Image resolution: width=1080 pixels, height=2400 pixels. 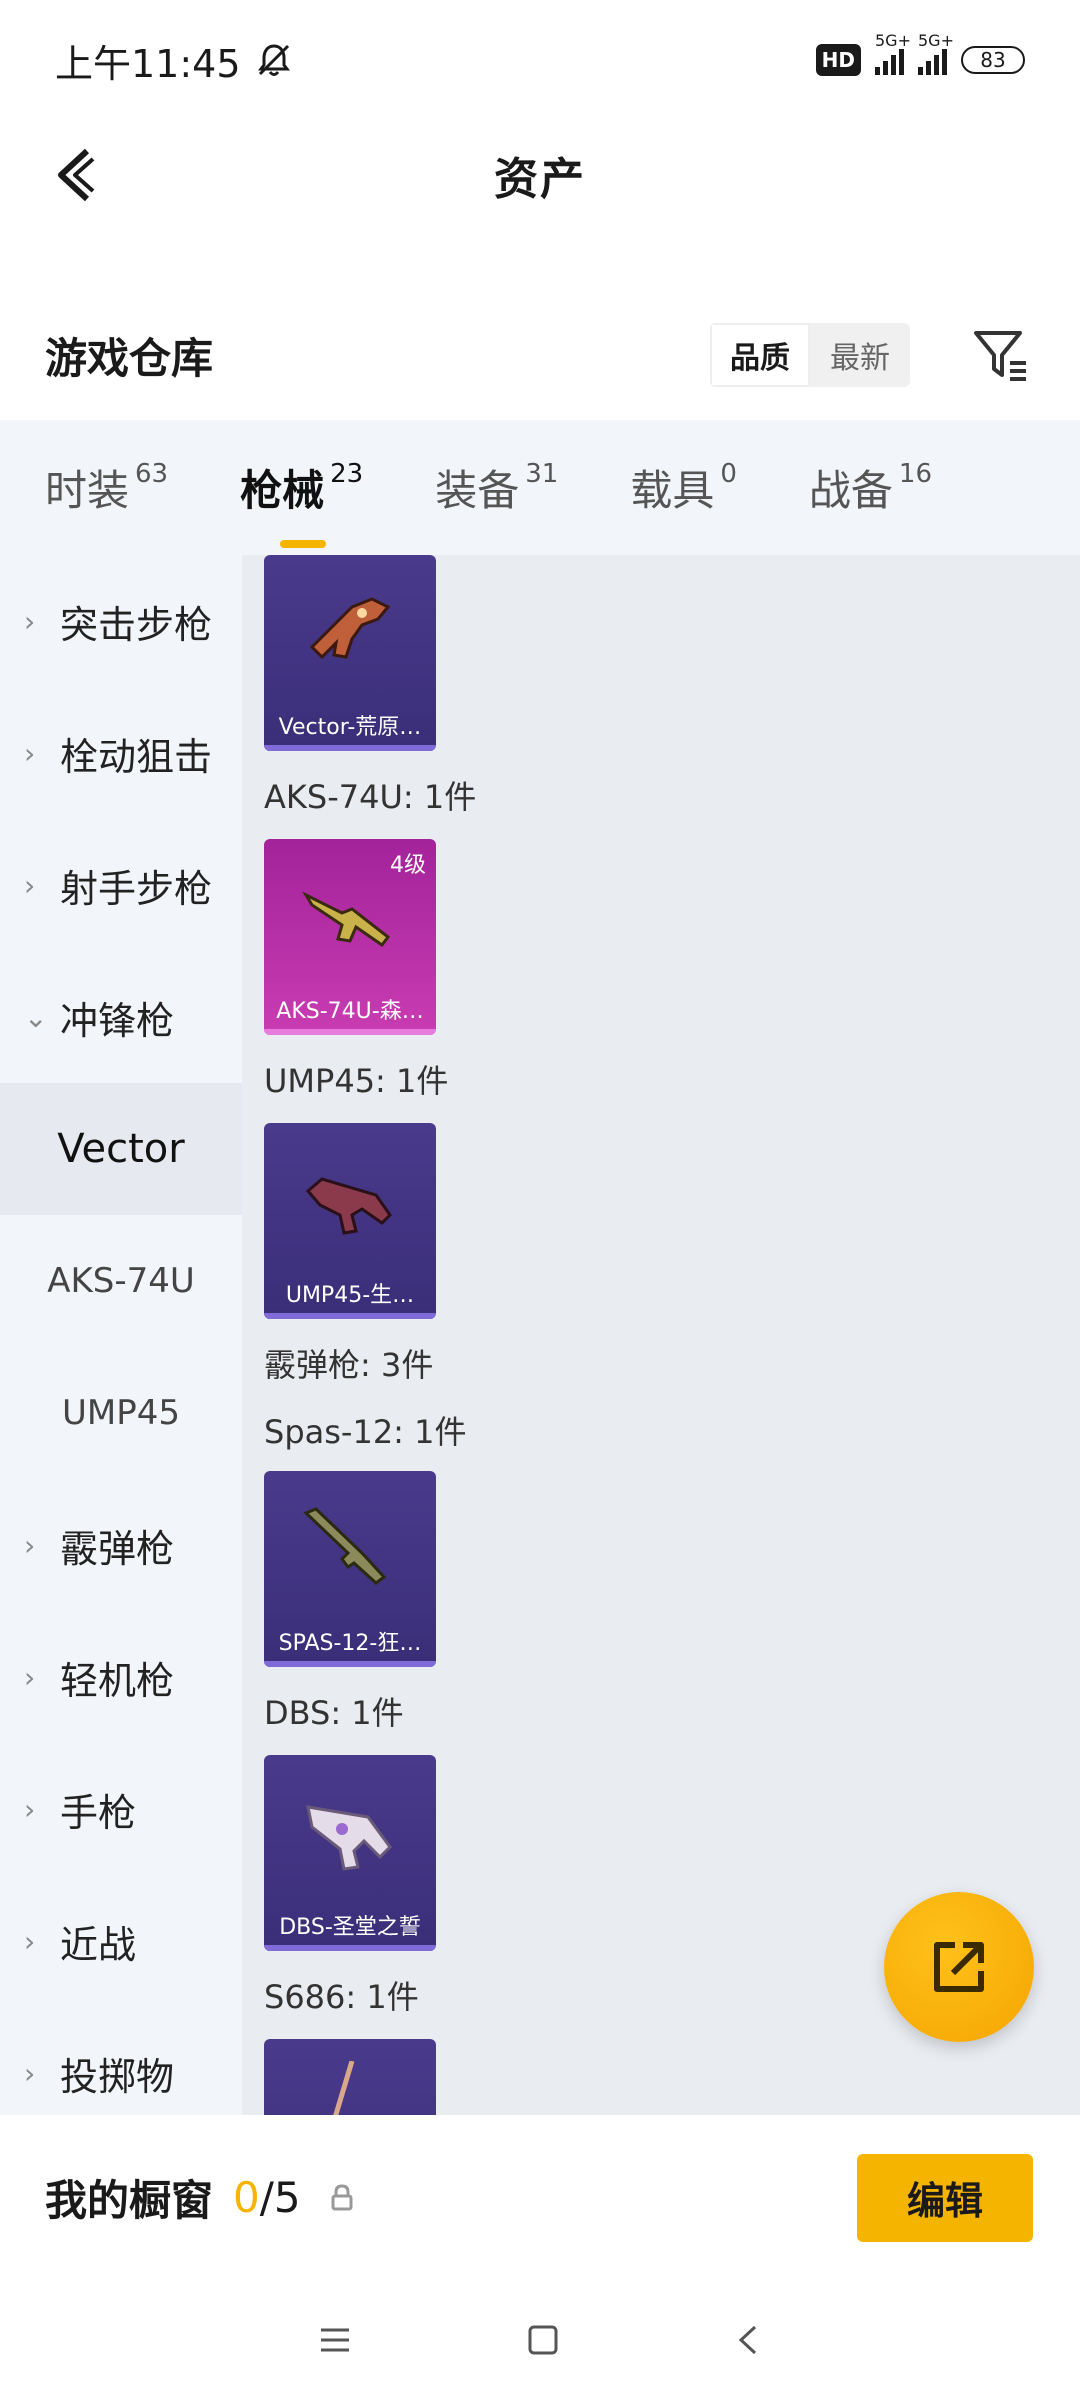 I want to click on page-title: 资产, so click(x=540, y=179).